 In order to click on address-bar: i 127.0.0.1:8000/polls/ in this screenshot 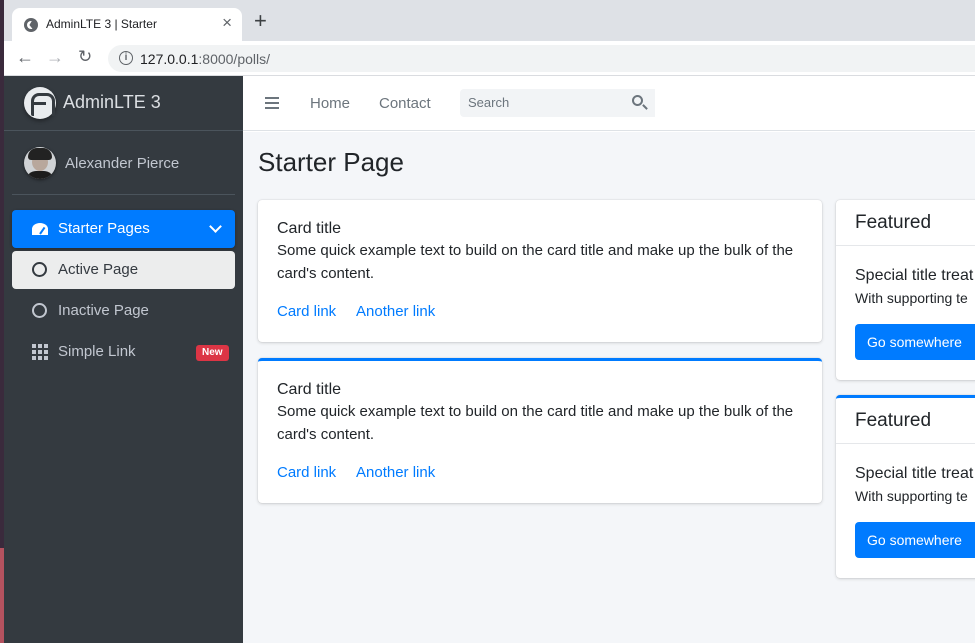, I will do `click(541, 58)`.